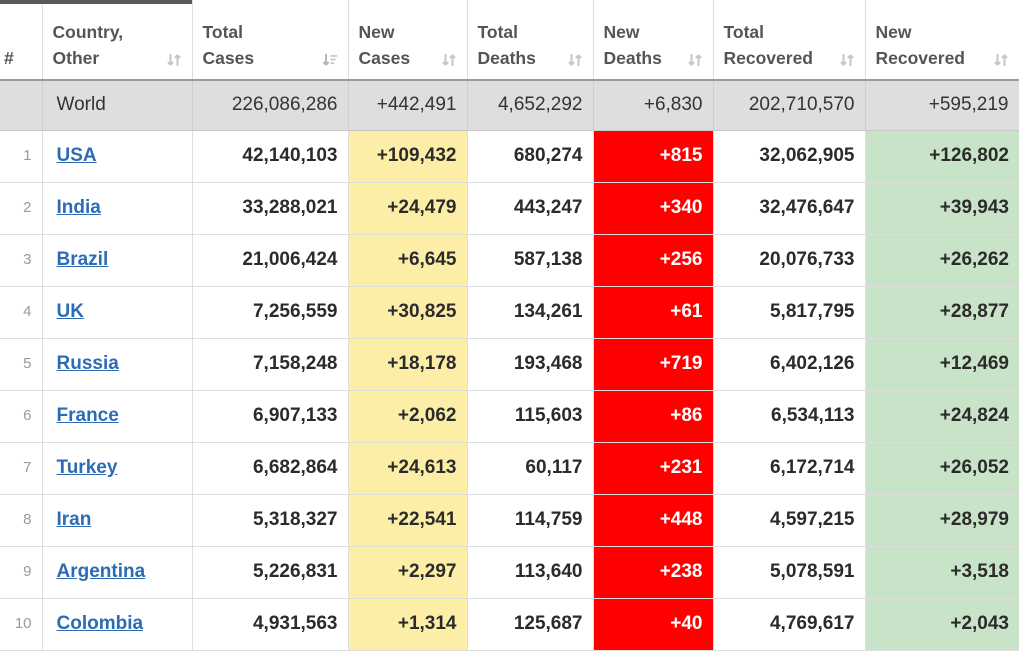 This screenshot has height=652, width=1019. I want to click on cell-total-deaths: 113,640, so click(530, 572).